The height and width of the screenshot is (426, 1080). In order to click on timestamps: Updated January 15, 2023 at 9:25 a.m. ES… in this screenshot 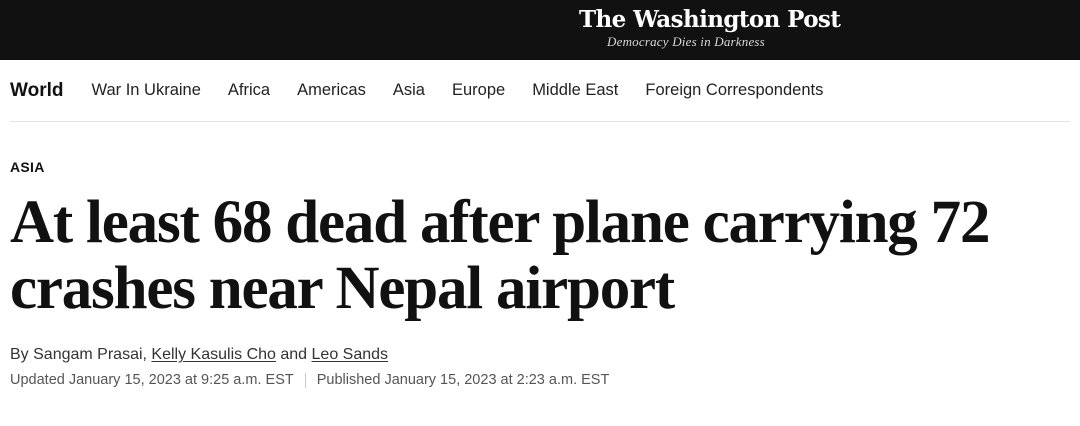, I will do `click(540, 380)`.